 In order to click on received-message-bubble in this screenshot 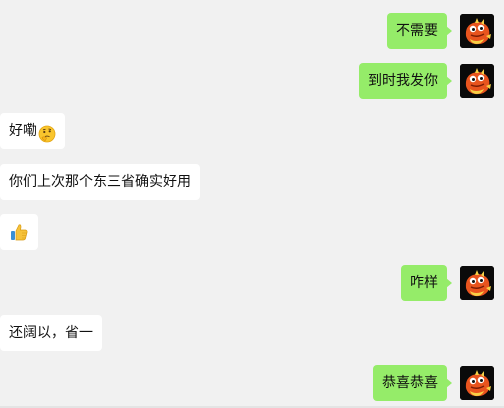, I will do `click(19, 232)`.